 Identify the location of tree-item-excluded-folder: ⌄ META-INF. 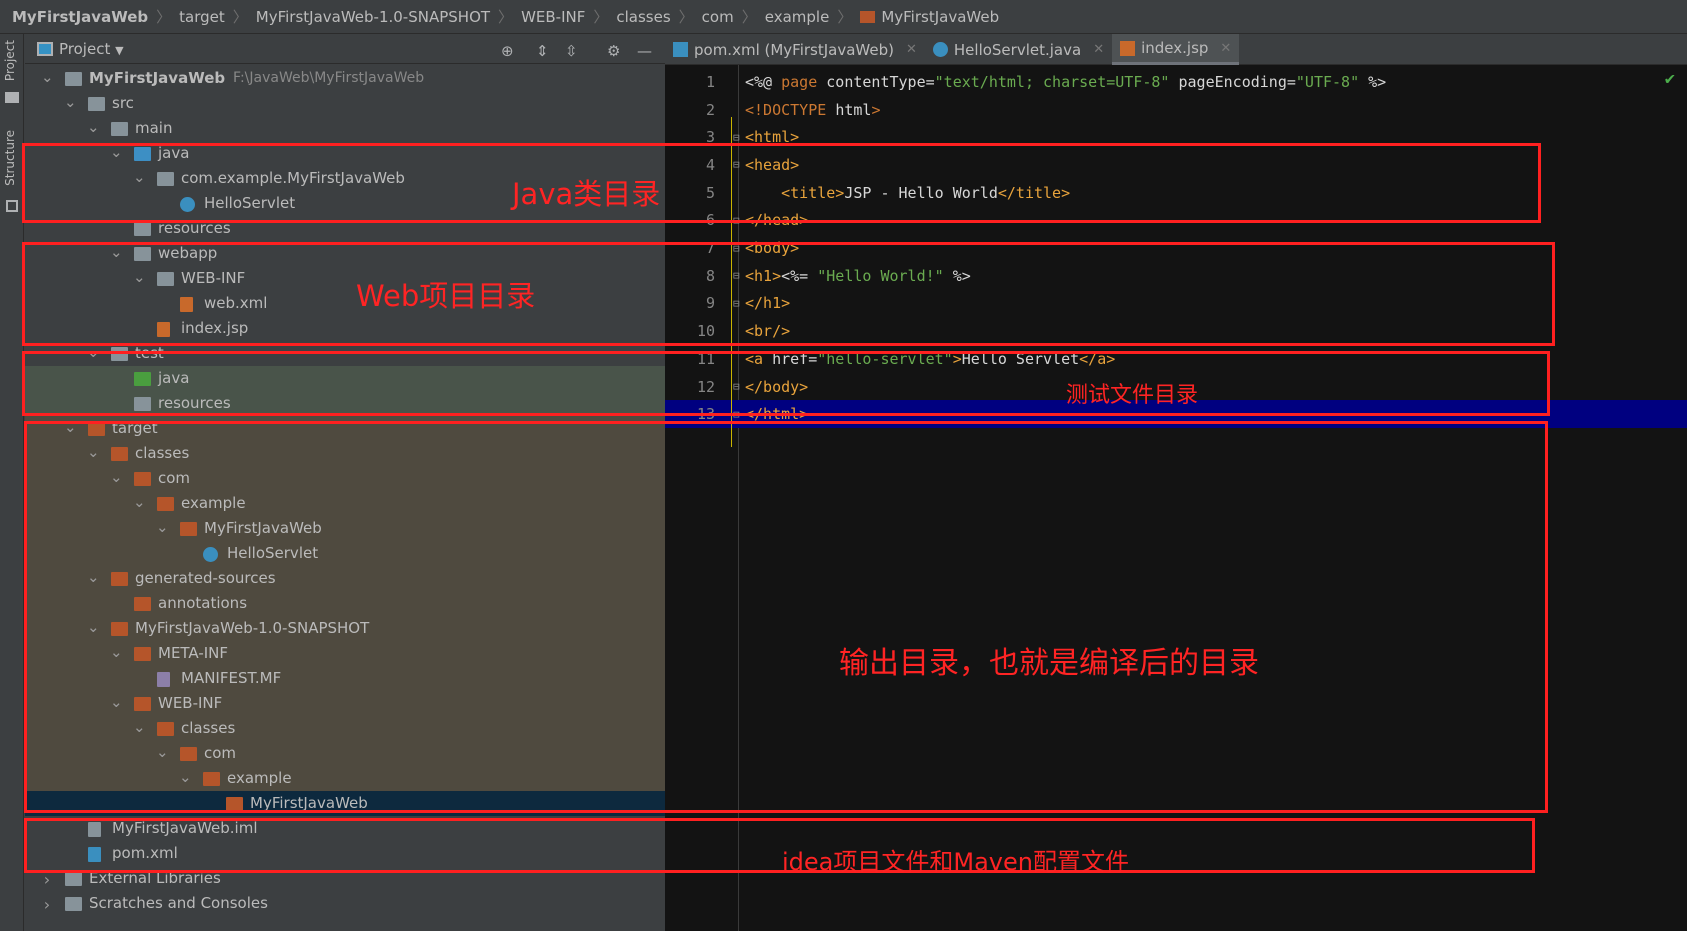
(345, 653).